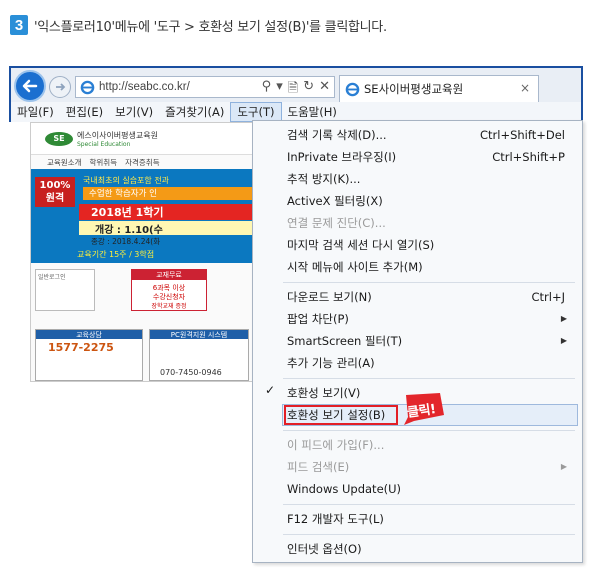 Image resolution: width=600 pixels, height=581 pixels. Describe the element at coordinates (144, 87) in the screenshot. I see `url-text: http://seabc.co.kr/` at that location.